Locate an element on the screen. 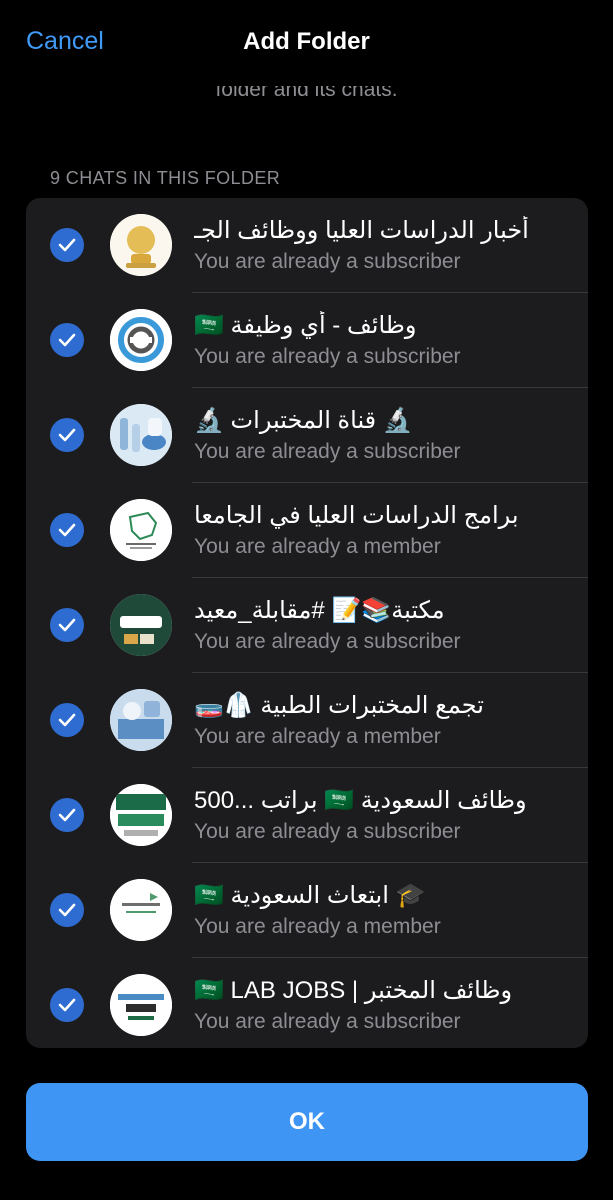  handshake-logo-icon is located at coordinates (141, 340).